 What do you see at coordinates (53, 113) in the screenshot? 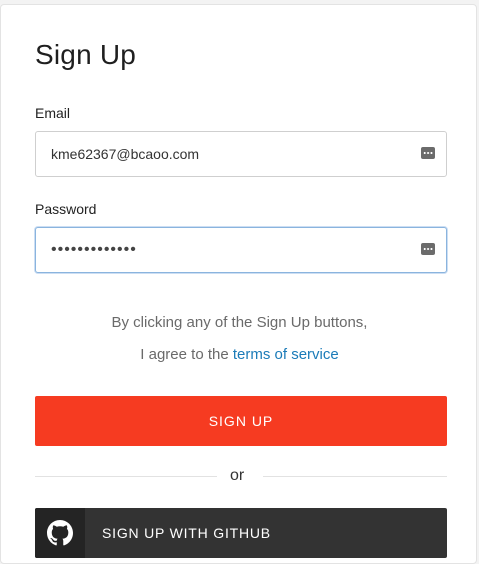
I see `email-label: Email` at bounding box center [53, 113].